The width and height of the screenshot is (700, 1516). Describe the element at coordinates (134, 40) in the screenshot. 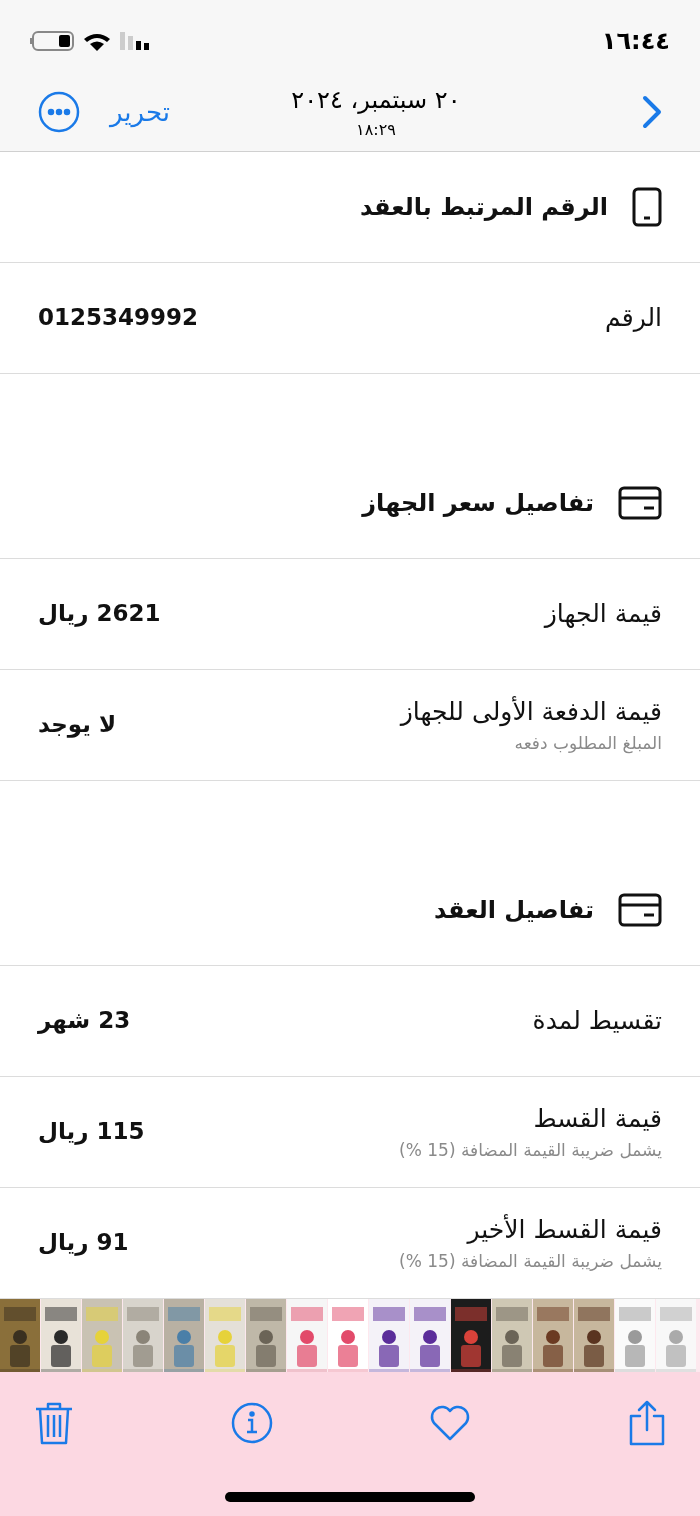

I see `signal-icon` at that location.